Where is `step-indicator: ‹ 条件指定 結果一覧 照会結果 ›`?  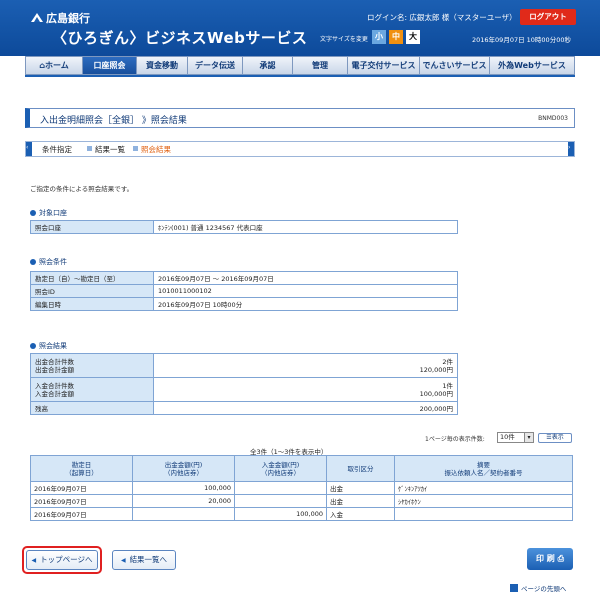
step-indicator: ‹ 条件指定 結果一覧 照会結果 › is located at coordinates (300, 149).